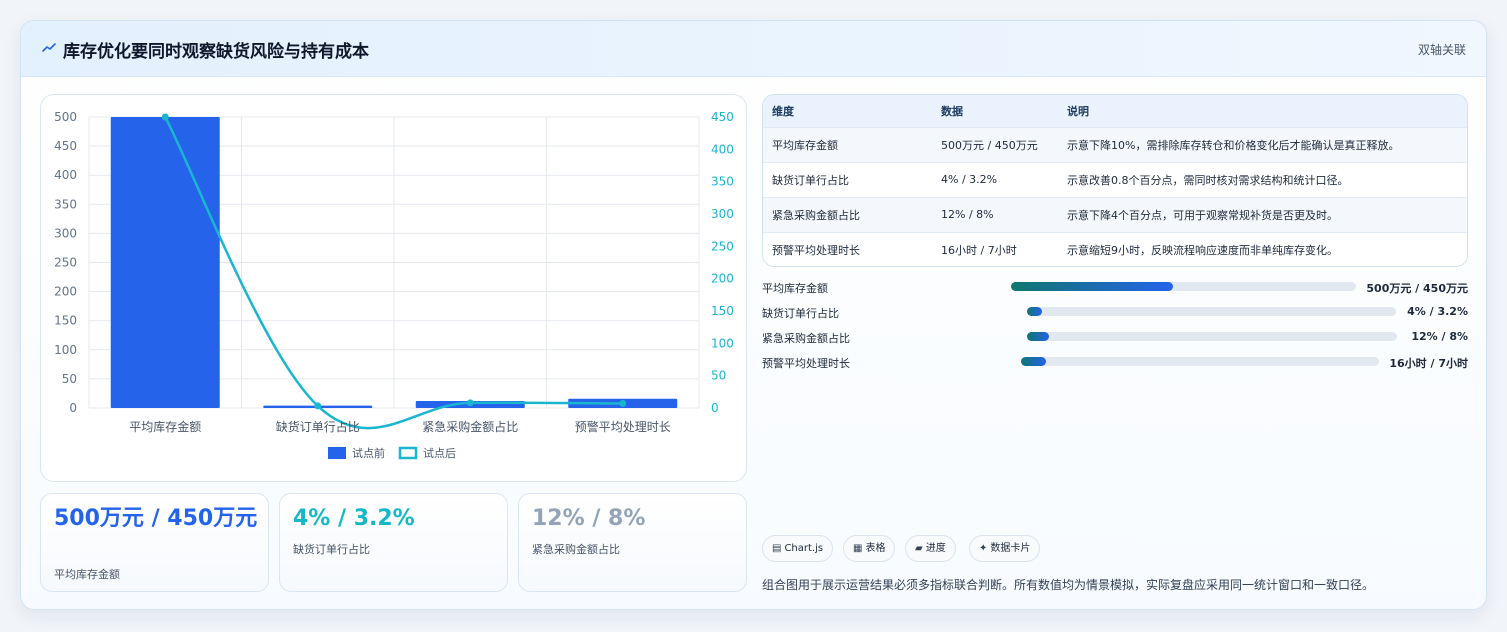  Describe the element at coordinates (1437, 311) in the screenshot. I see `progress-value: 4% / 3.2%` at that location.